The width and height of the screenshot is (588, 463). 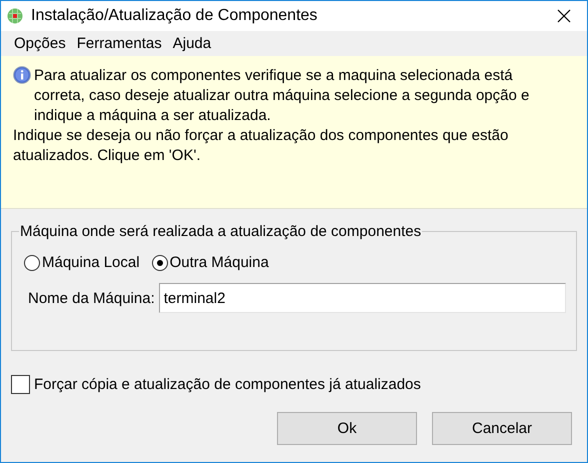 I want to click on null: Ok, so click(x=347, y=428).